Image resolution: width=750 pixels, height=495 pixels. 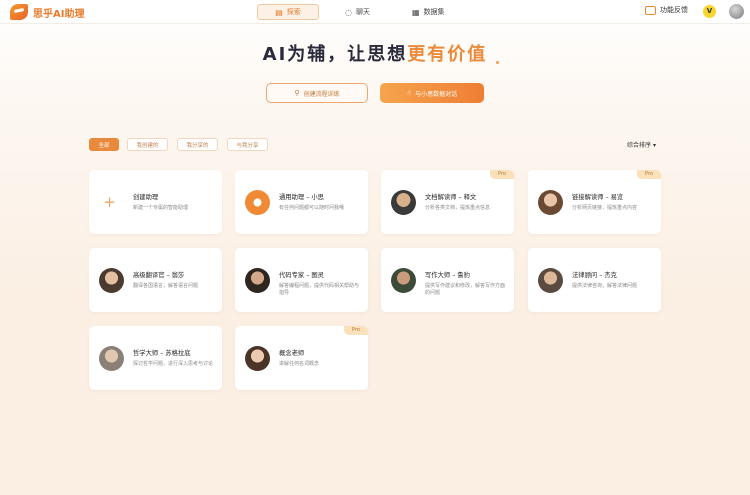 What do you see at coordinates (301, 280) in the screenshot?
I see `card-code-expert: 代码专家 – 图灵 解答编程问题，提供代码相关帮助与指导` at bounding box center [301, 280].